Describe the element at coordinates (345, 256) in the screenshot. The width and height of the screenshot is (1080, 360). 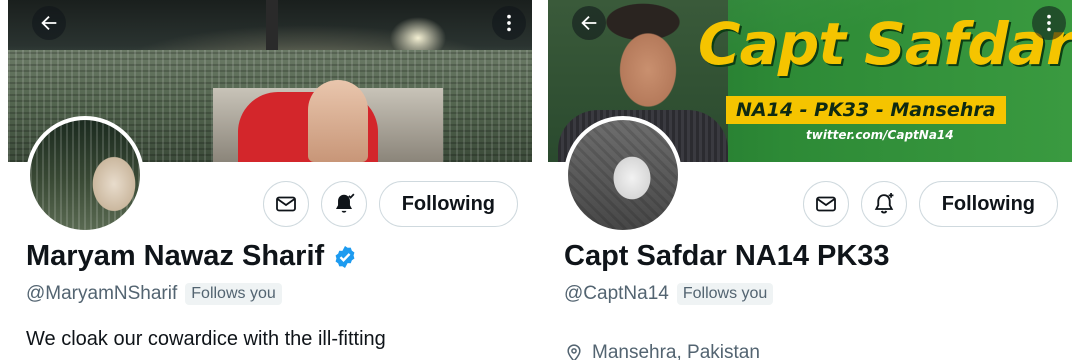
I see `verified-badge-icon` at that location.